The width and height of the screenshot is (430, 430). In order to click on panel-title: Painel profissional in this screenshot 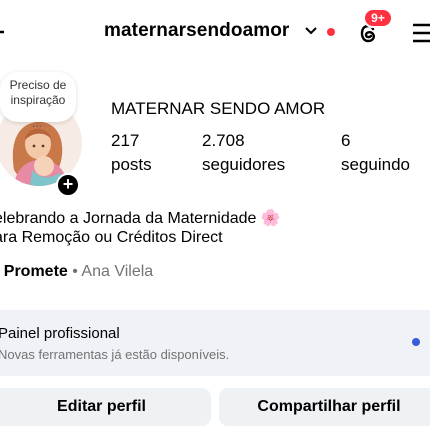, I will do `click(60, 333)`.